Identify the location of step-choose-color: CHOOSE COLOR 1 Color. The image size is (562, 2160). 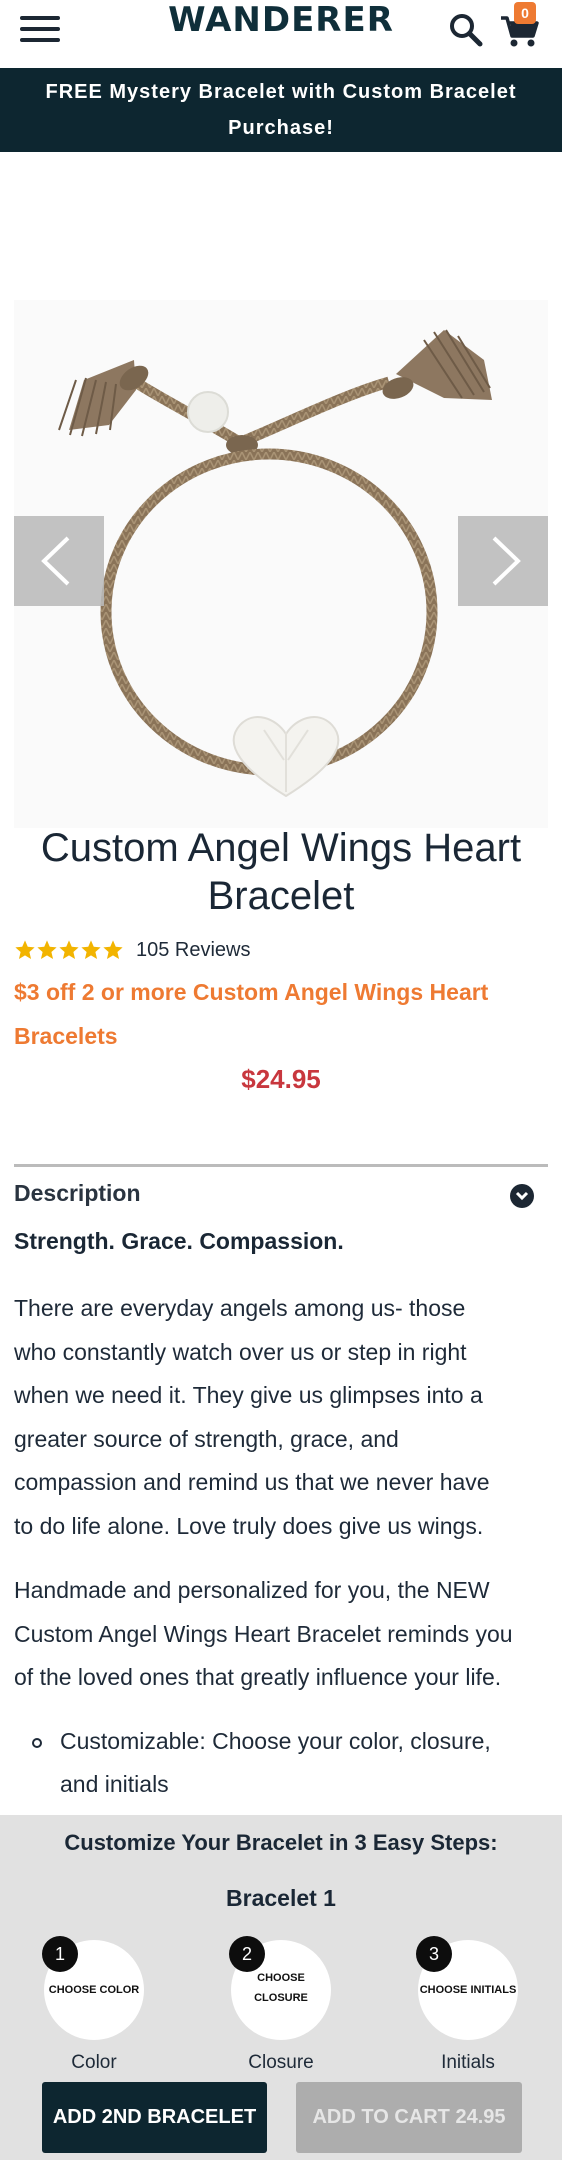
(93, 2008).